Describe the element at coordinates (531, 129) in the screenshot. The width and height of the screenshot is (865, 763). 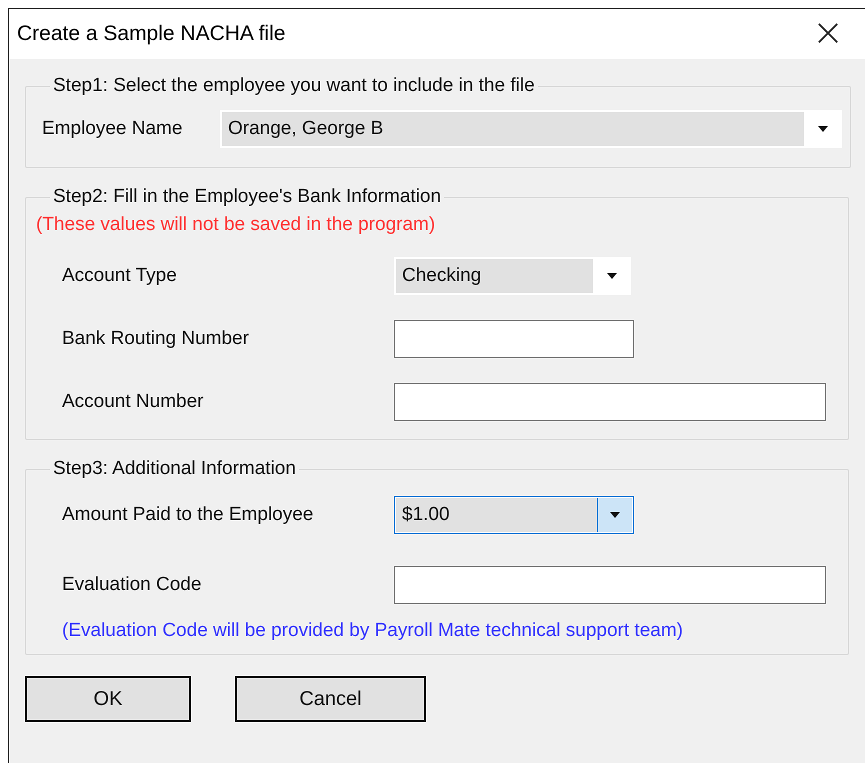
I see `dropdown-field: Orange, George B` at that location.